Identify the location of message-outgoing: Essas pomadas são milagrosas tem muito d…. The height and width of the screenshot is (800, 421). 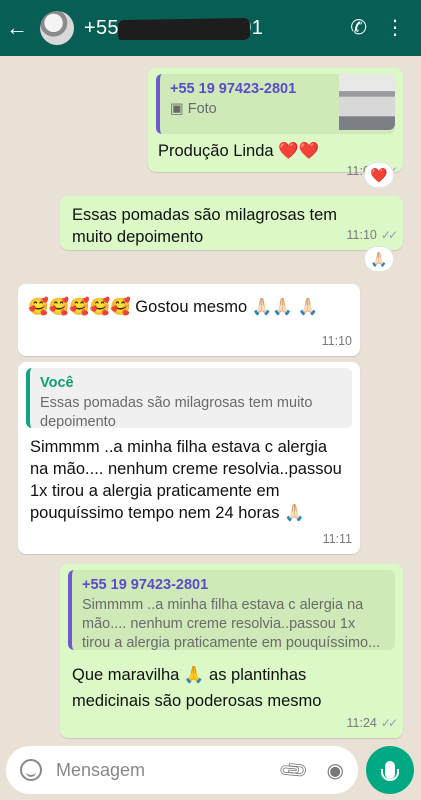
(231, 223).